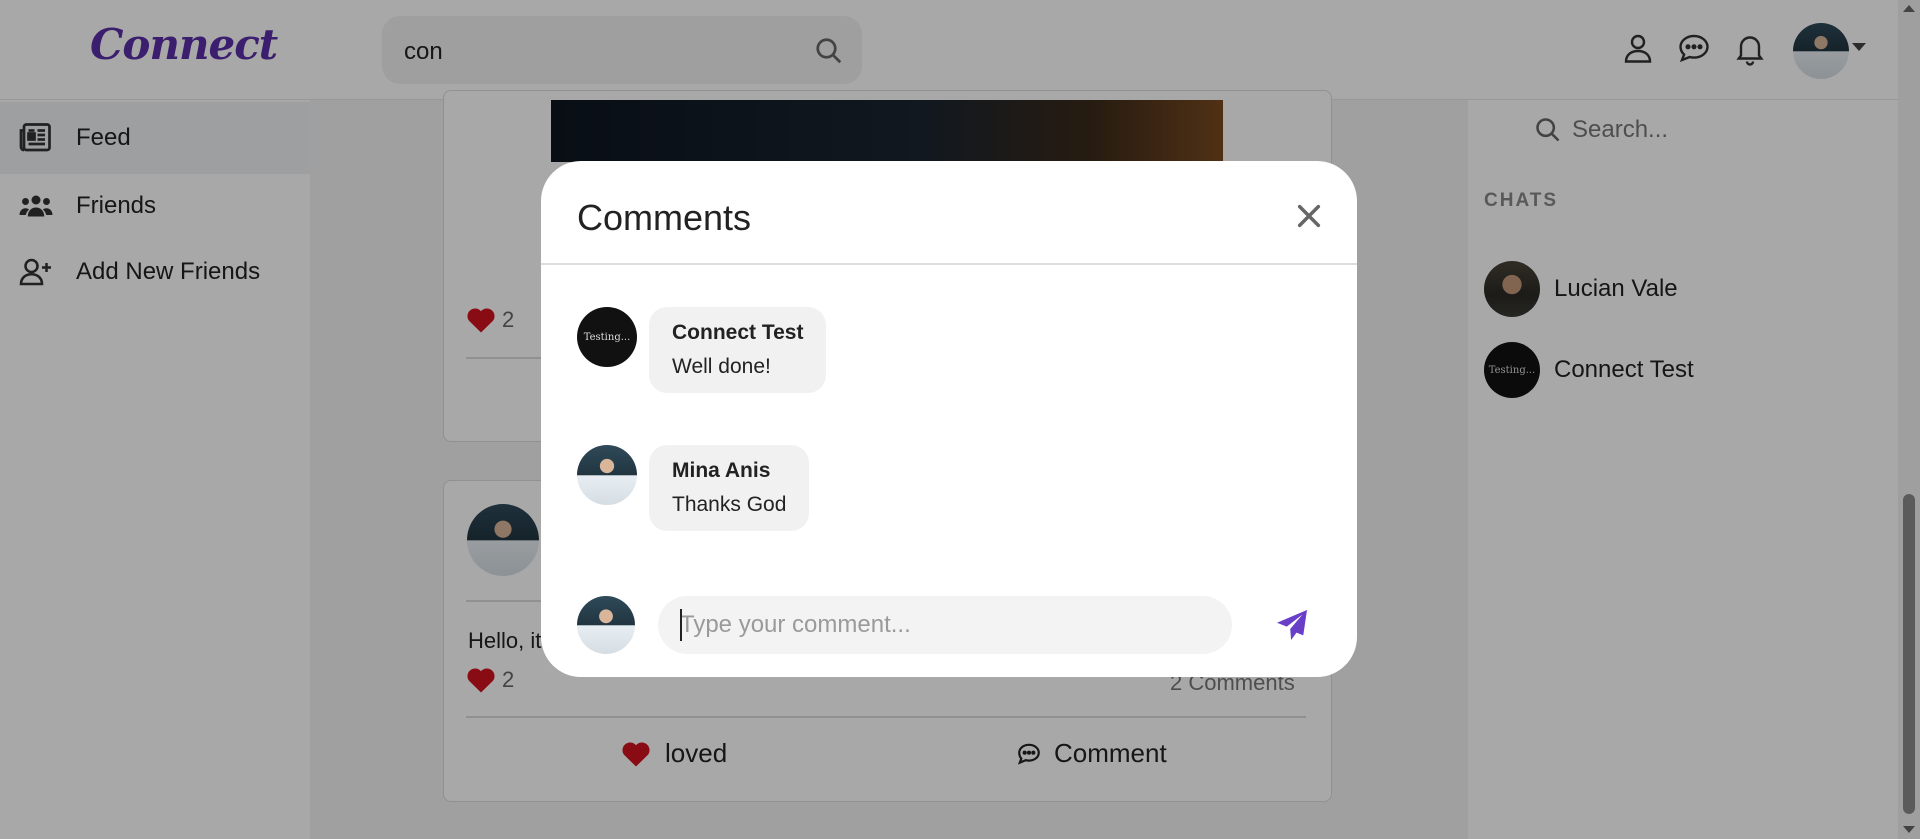  I want to click on comment-bubble: Connect Test Well done!, so click(738, 350).